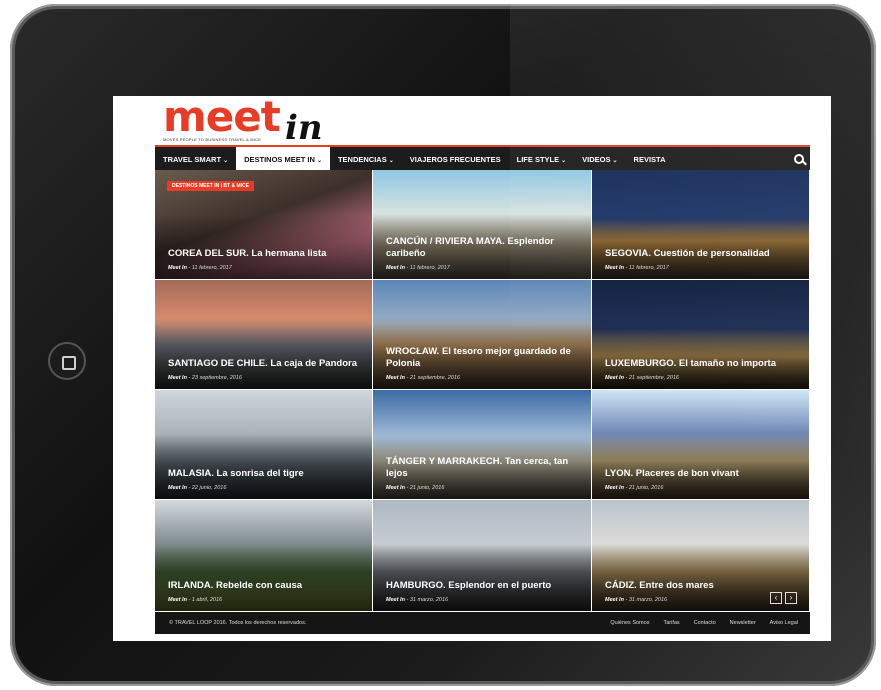 This screenshot has width=881, height=690. I want to click on footer-link-aviso-legal: Aviso Legal, so click(784, 623).